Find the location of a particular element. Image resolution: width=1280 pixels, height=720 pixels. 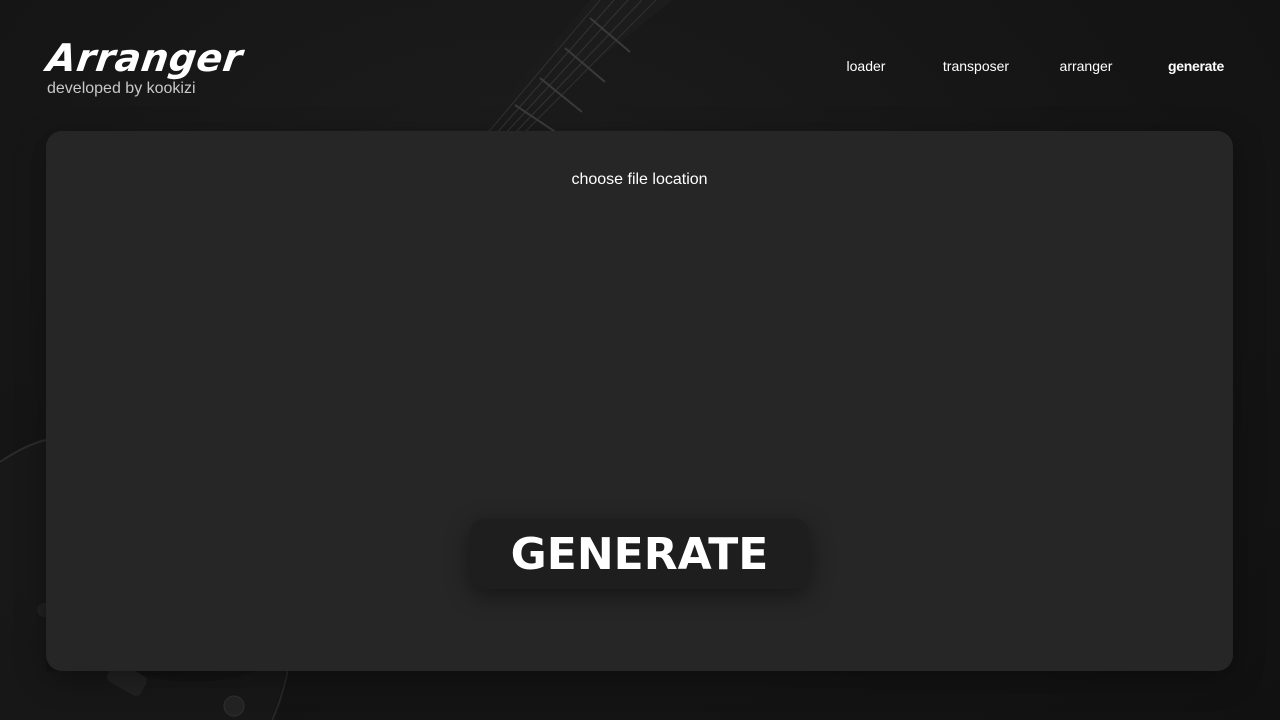

brand-block: Arranger developed by kookizi is located at coordinates (144, 67).